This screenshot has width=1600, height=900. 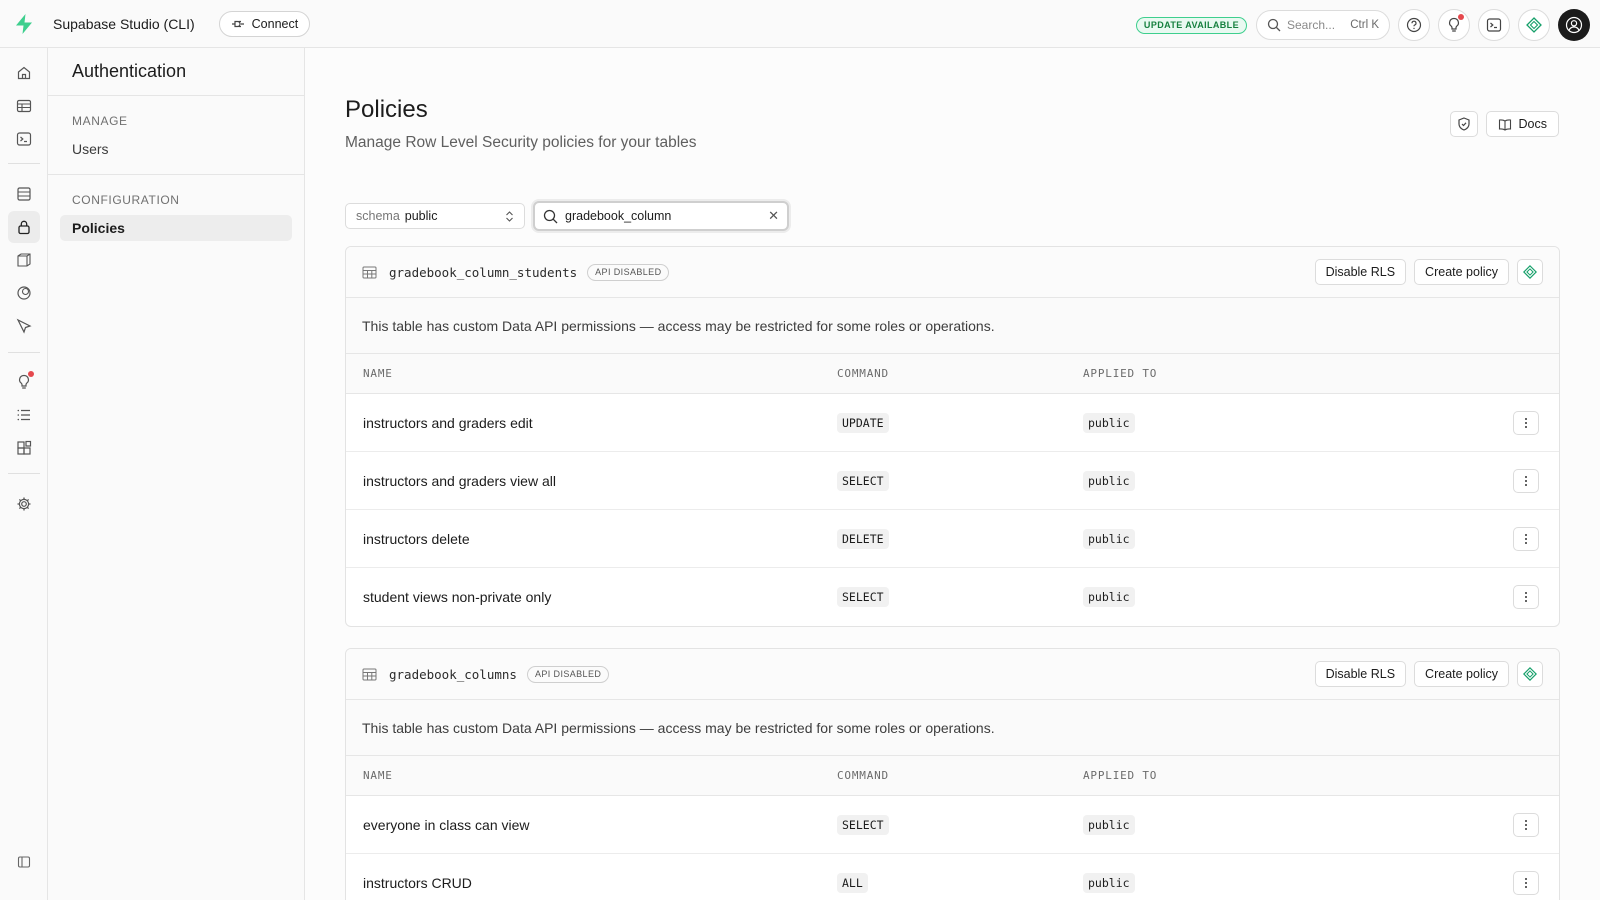 I want to click on security-button, so click(x=1463, y=124).